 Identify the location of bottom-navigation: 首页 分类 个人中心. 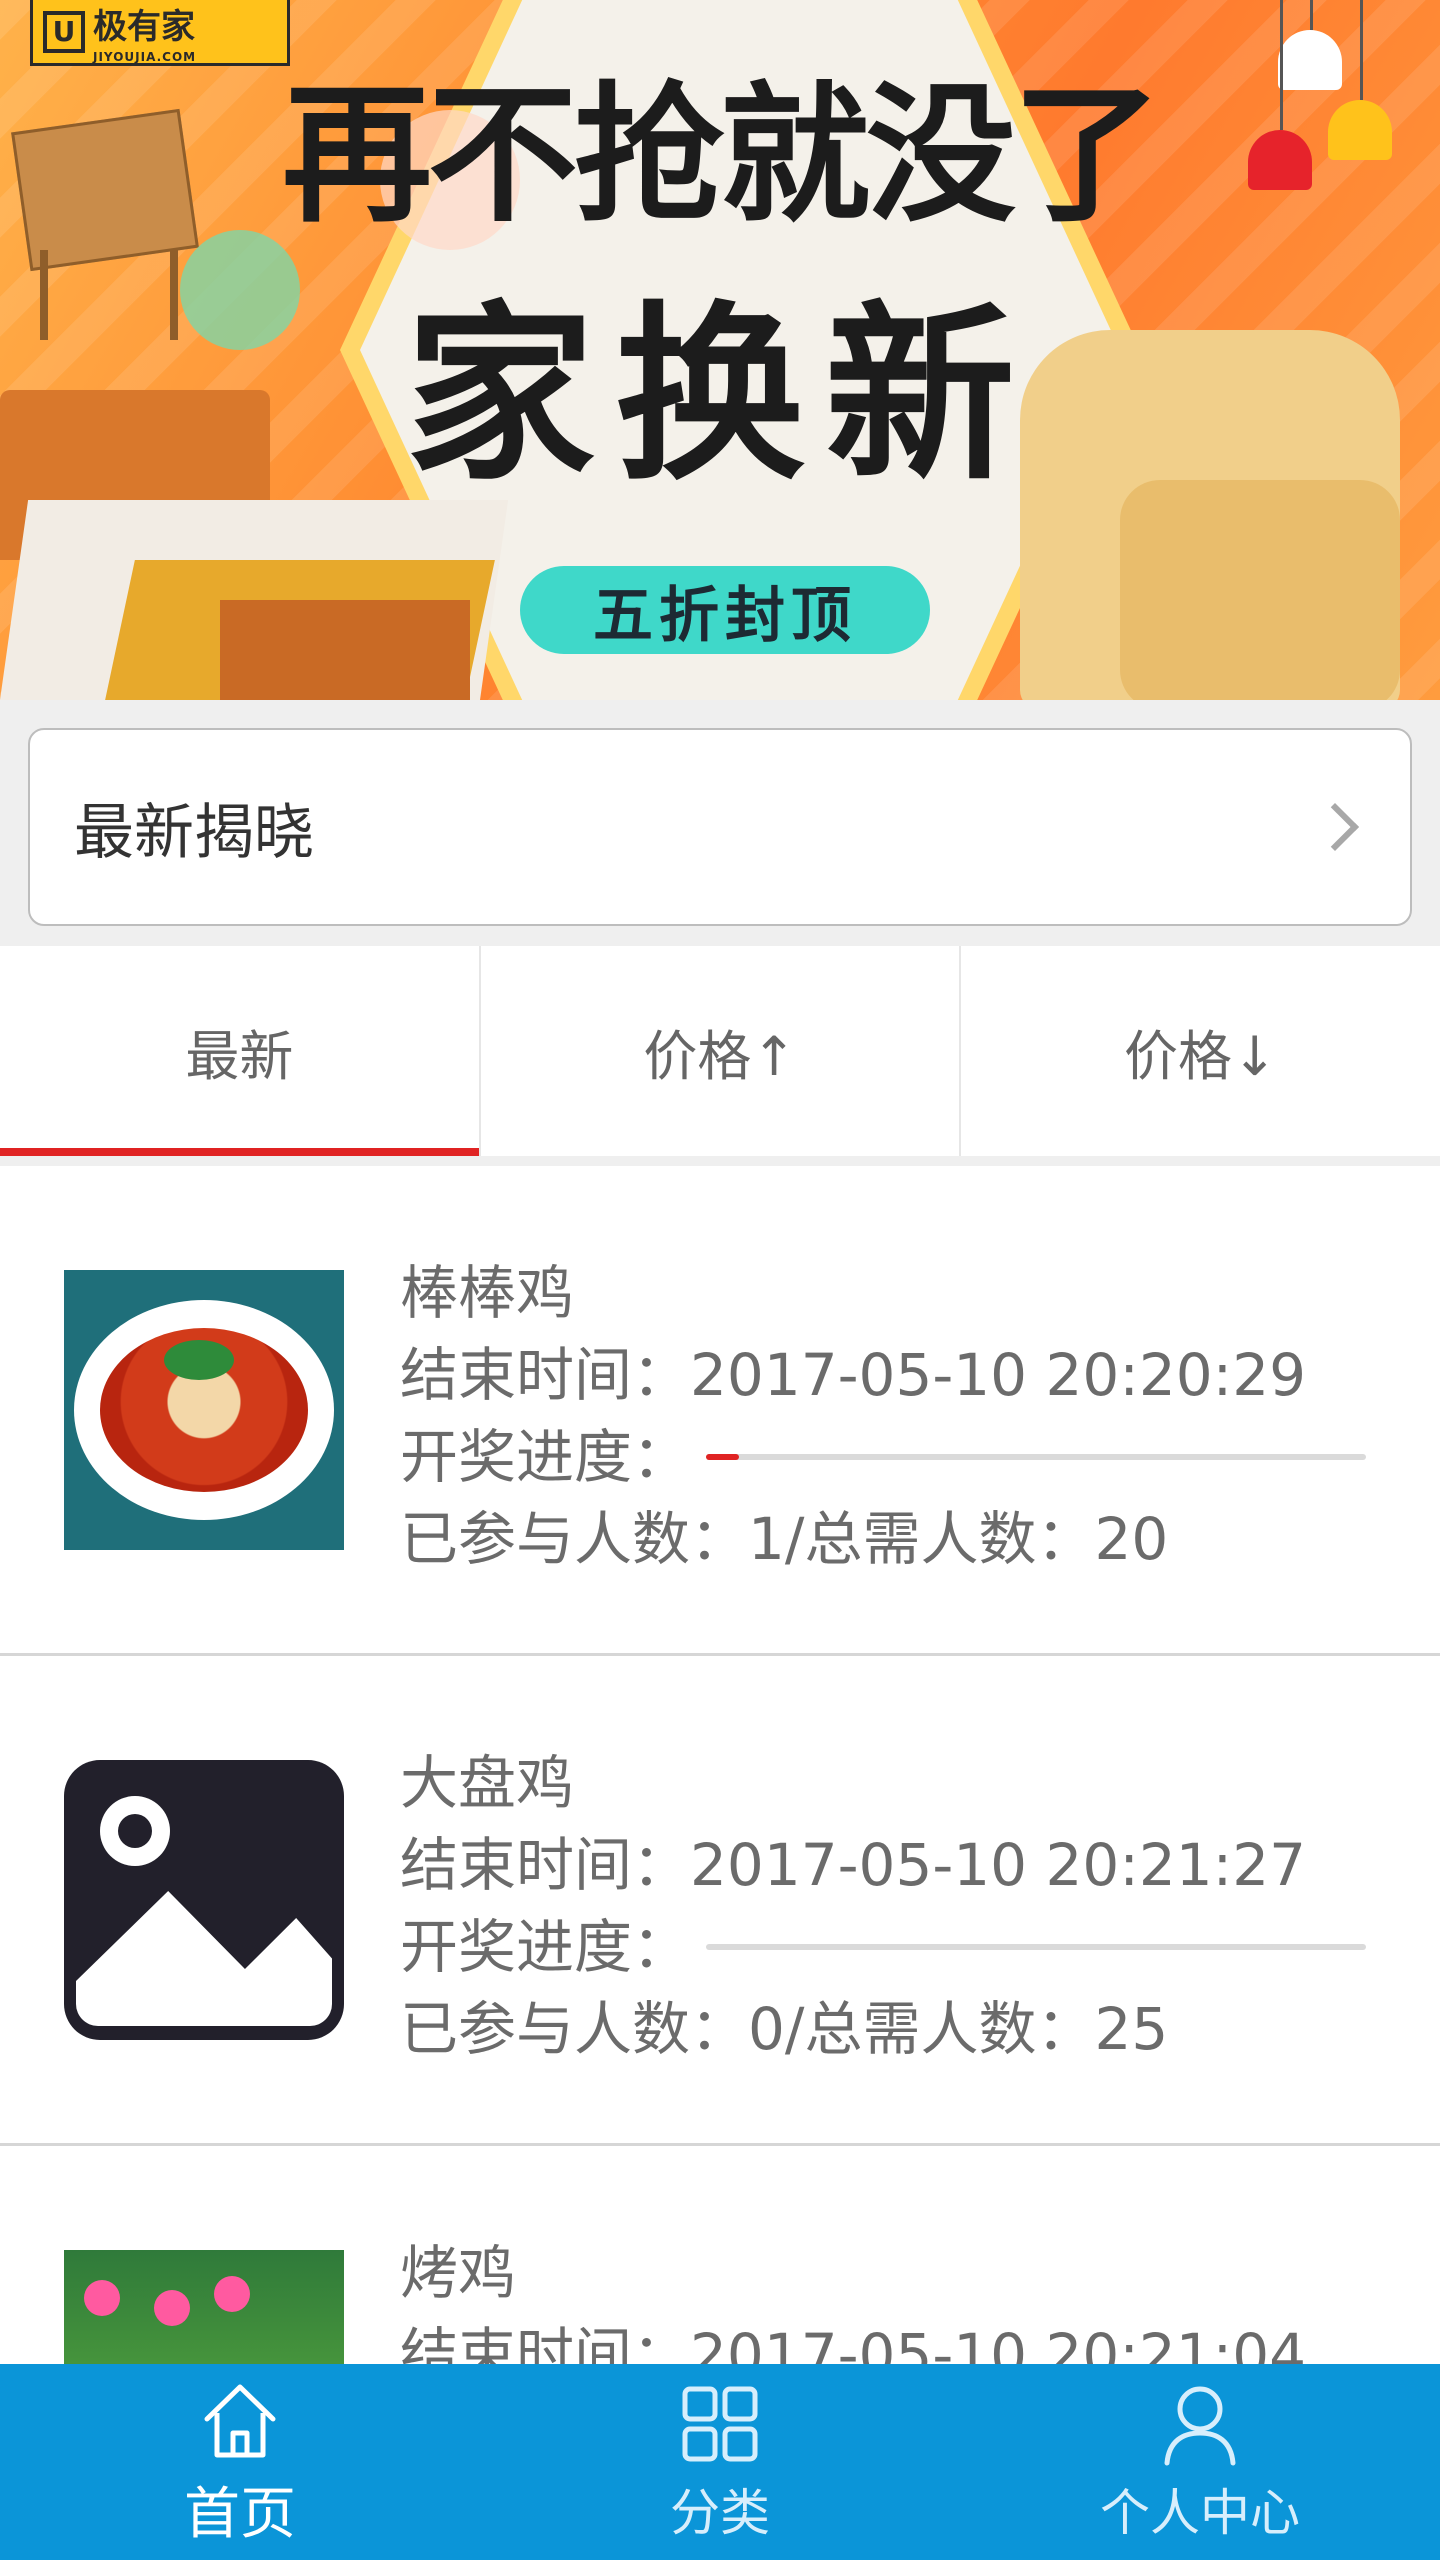
(720, 2462).